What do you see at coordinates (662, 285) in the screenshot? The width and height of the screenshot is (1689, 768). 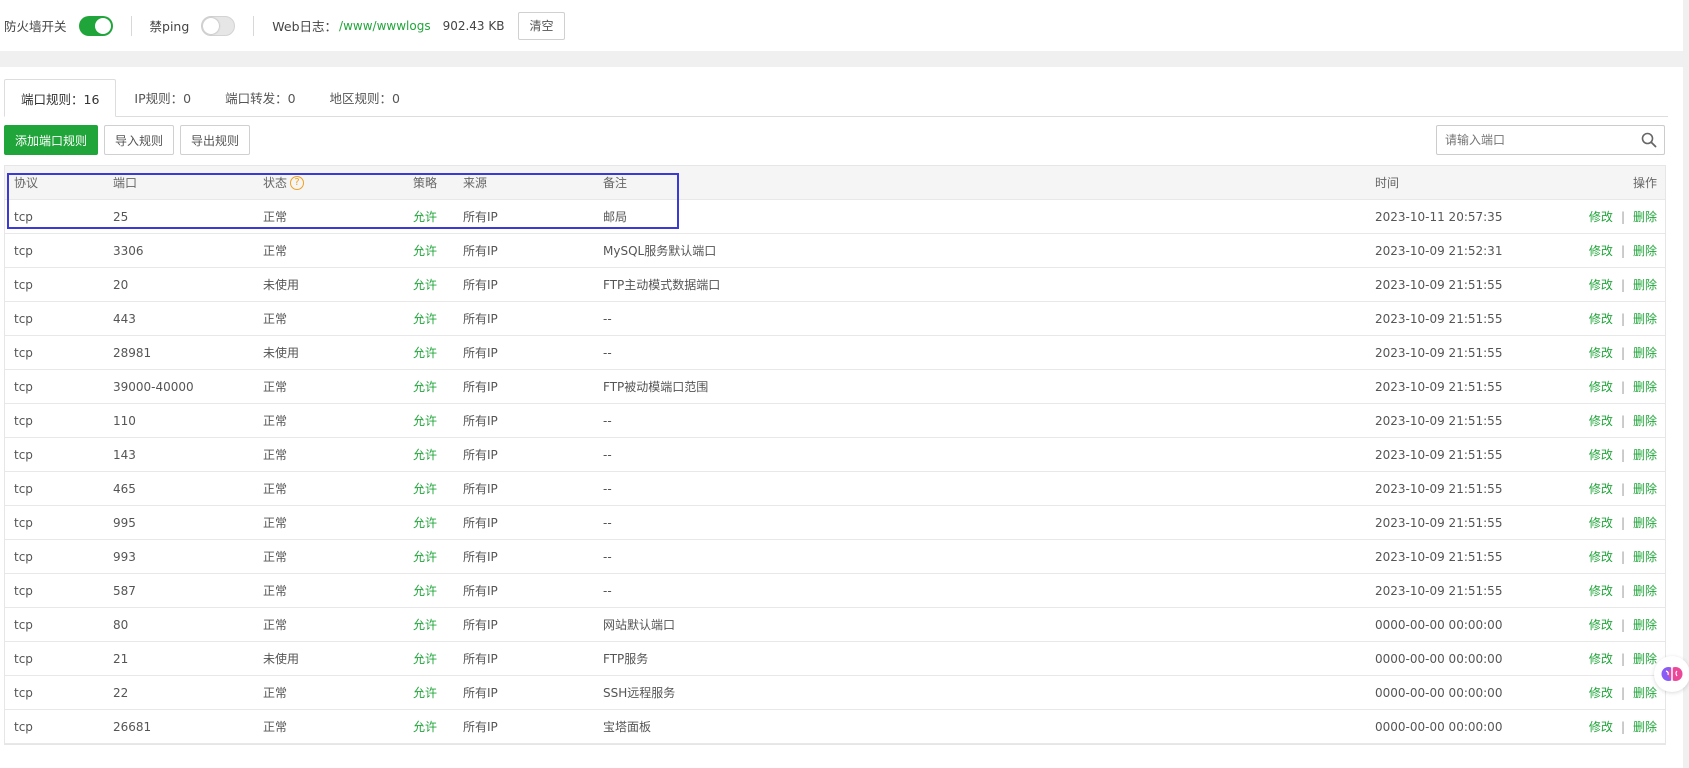 I see `cell-remark: FTP主动模式数据端口` at bounding box center [662, 285].